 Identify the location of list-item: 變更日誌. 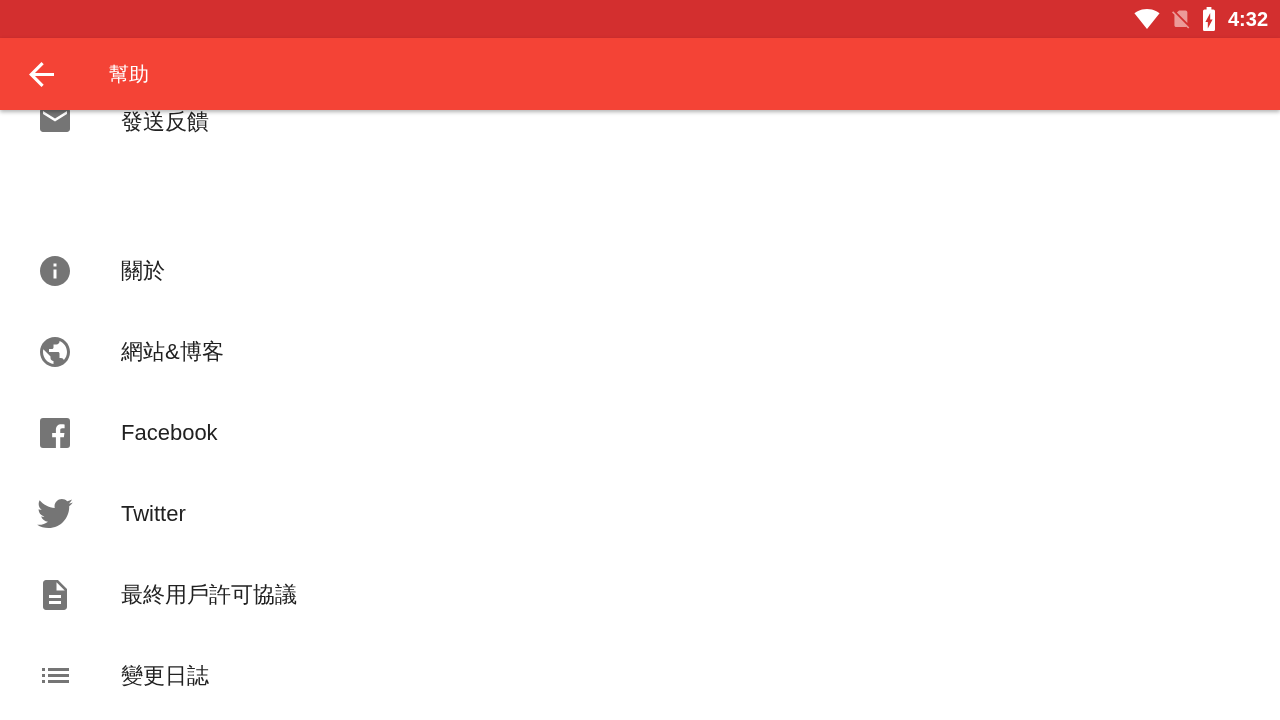
(640, 675).